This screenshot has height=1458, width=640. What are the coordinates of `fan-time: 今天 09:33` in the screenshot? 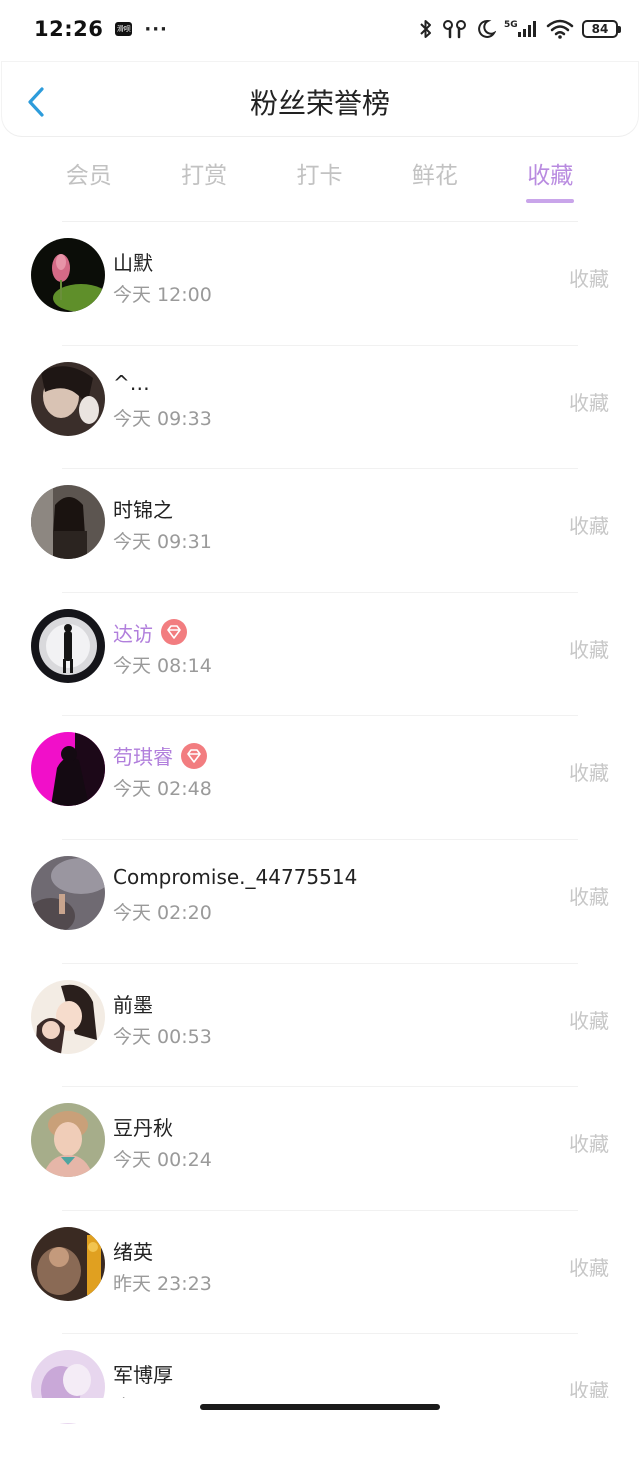 It's located at (162, 418).